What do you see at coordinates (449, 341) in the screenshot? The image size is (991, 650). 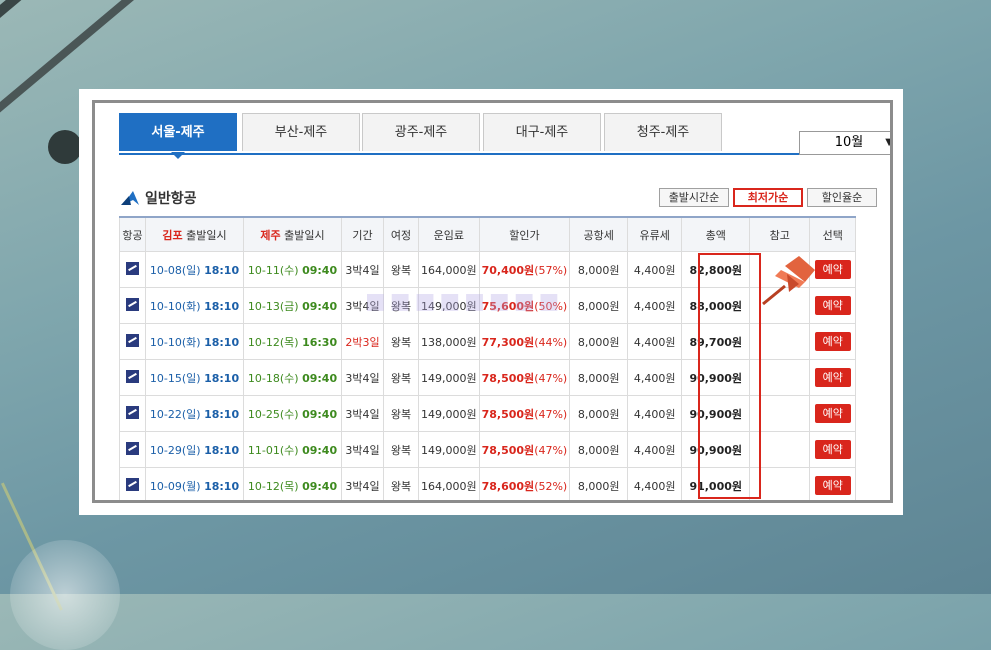 I see `fare-cell: 138,000원` at bounding box center [449, 341].